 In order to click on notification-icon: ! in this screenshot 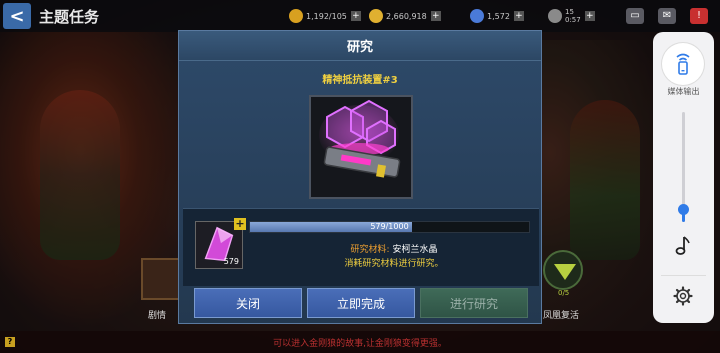, I will do `click(699, 16)`.